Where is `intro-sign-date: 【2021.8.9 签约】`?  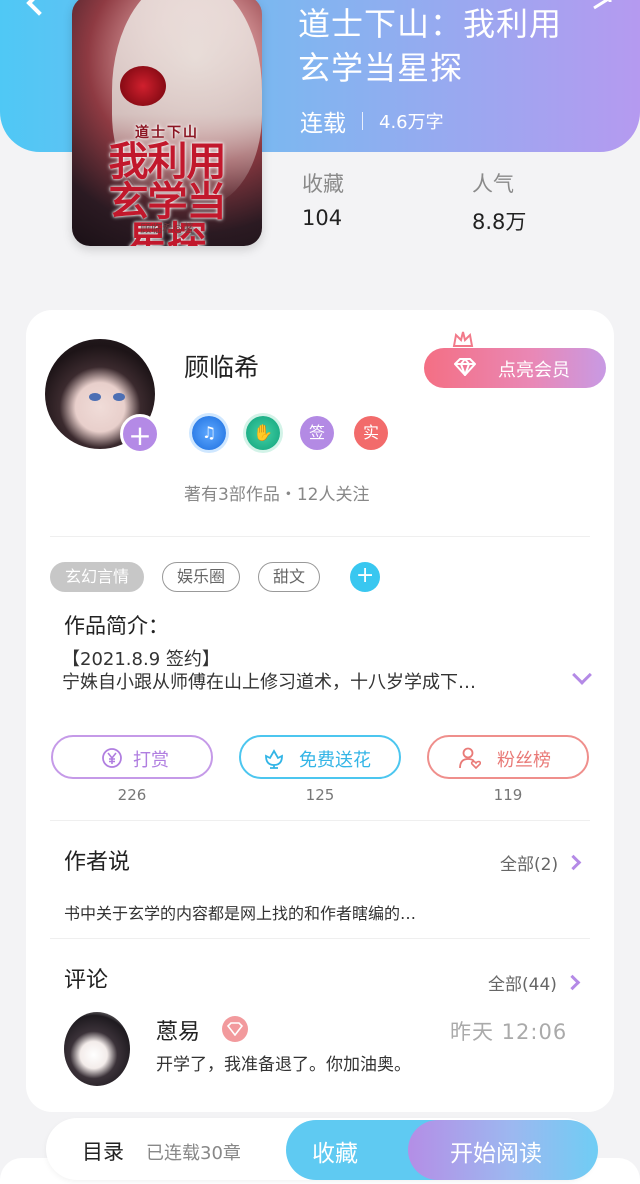
intro-sign-date: 【2021.8.9 签约】 is located at coordinates (141, 659).